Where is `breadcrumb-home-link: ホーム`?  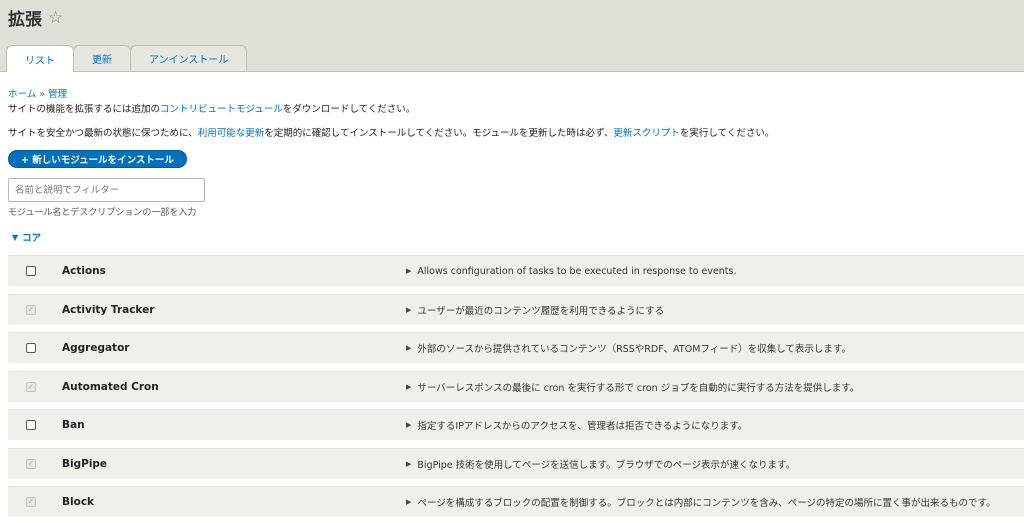
breadcrumb-home-link: ホーム is located at coordinates (22, 94).